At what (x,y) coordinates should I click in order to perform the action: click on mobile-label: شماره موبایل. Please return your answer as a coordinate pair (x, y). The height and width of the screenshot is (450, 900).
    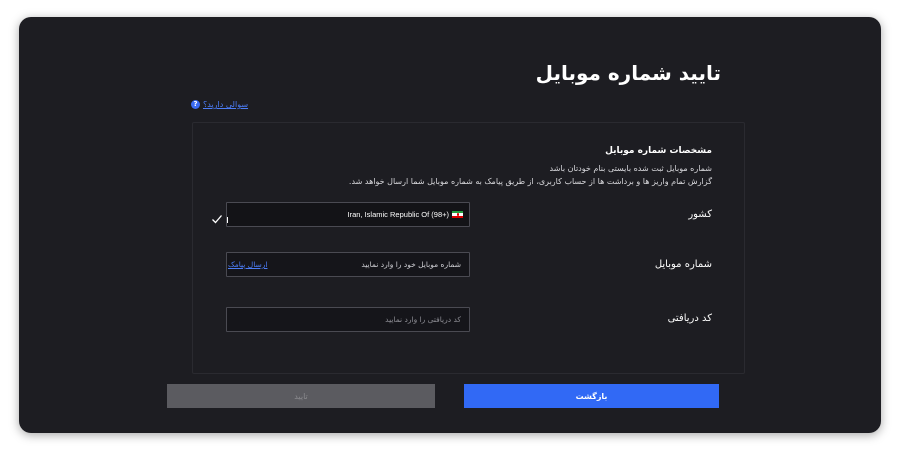
    Looking at the image, I should click on (683, 264).